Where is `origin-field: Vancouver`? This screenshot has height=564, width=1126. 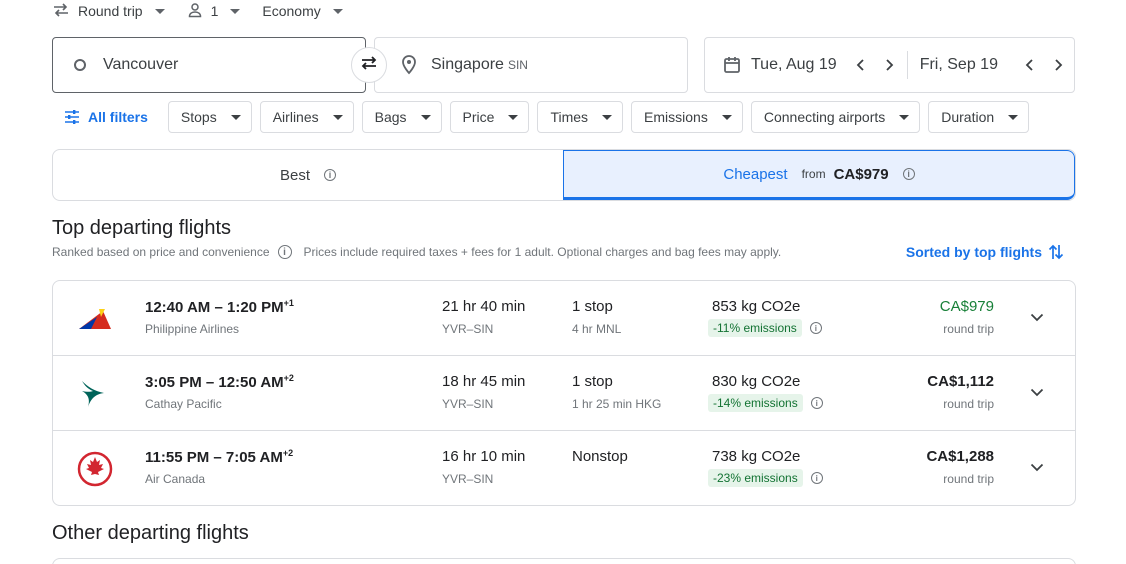 origin-field: Vancouver is located at coordinates (209, 65).